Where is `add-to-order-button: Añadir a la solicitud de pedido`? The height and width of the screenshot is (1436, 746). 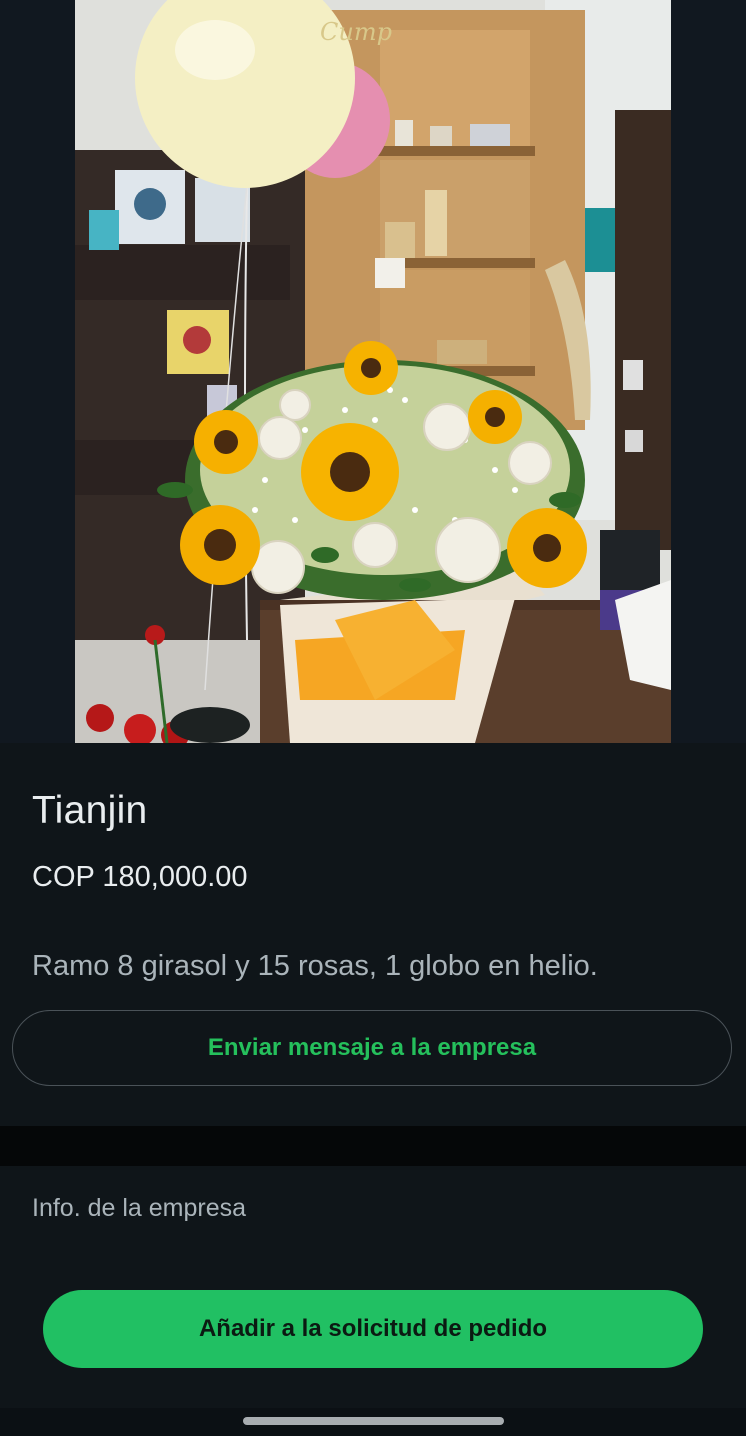 add-to-order-button: Añadir a la solicitud de pedido is located at coordinates (373, 1329).